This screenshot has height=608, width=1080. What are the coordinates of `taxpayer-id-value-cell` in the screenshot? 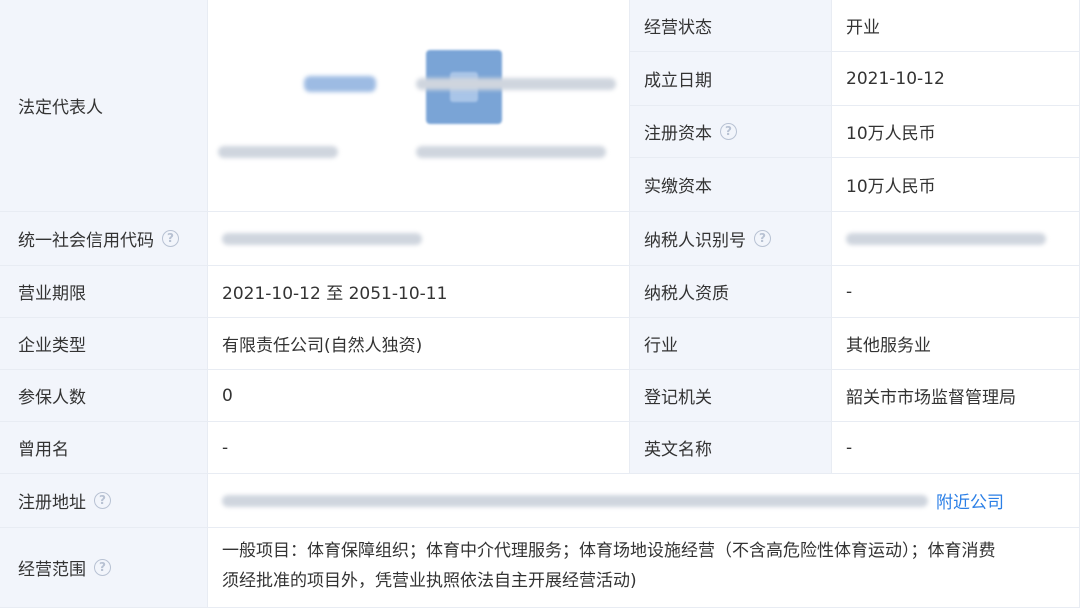 It's located at (956, 239).